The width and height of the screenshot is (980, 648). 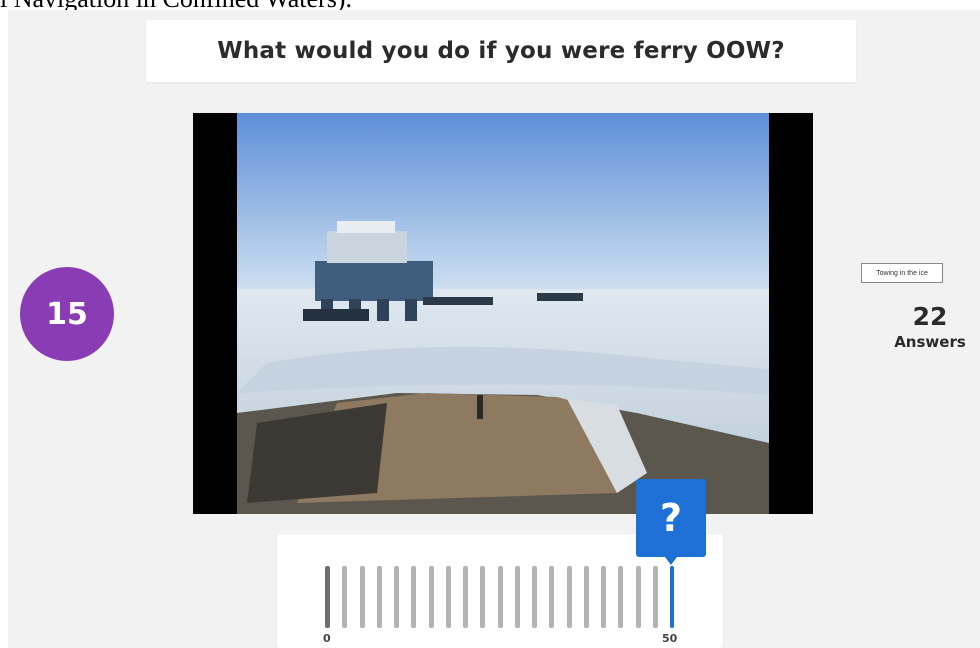 I want to click on answers-counter: 22 Answers, so click(x=930, y=327).